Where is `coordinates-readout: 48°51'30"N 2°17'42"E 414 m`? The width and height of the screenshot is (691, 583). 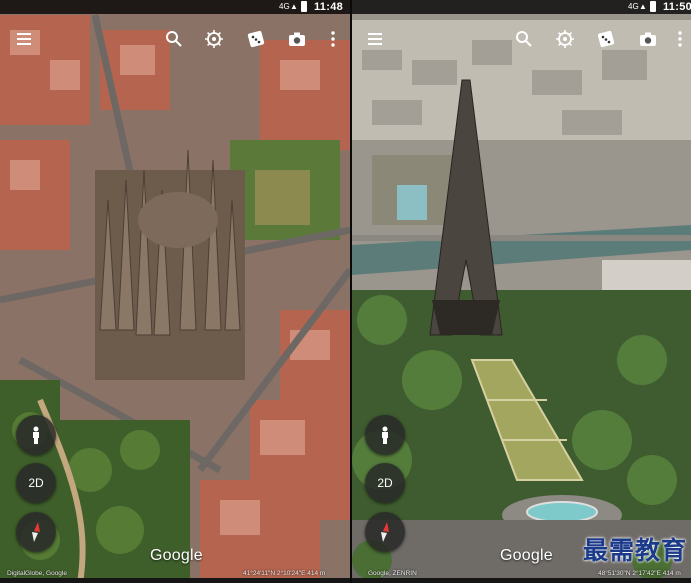
coordinates-readout: 48°51'30"N 2°17'42"E 414 m is located at coordinates (639, 573).